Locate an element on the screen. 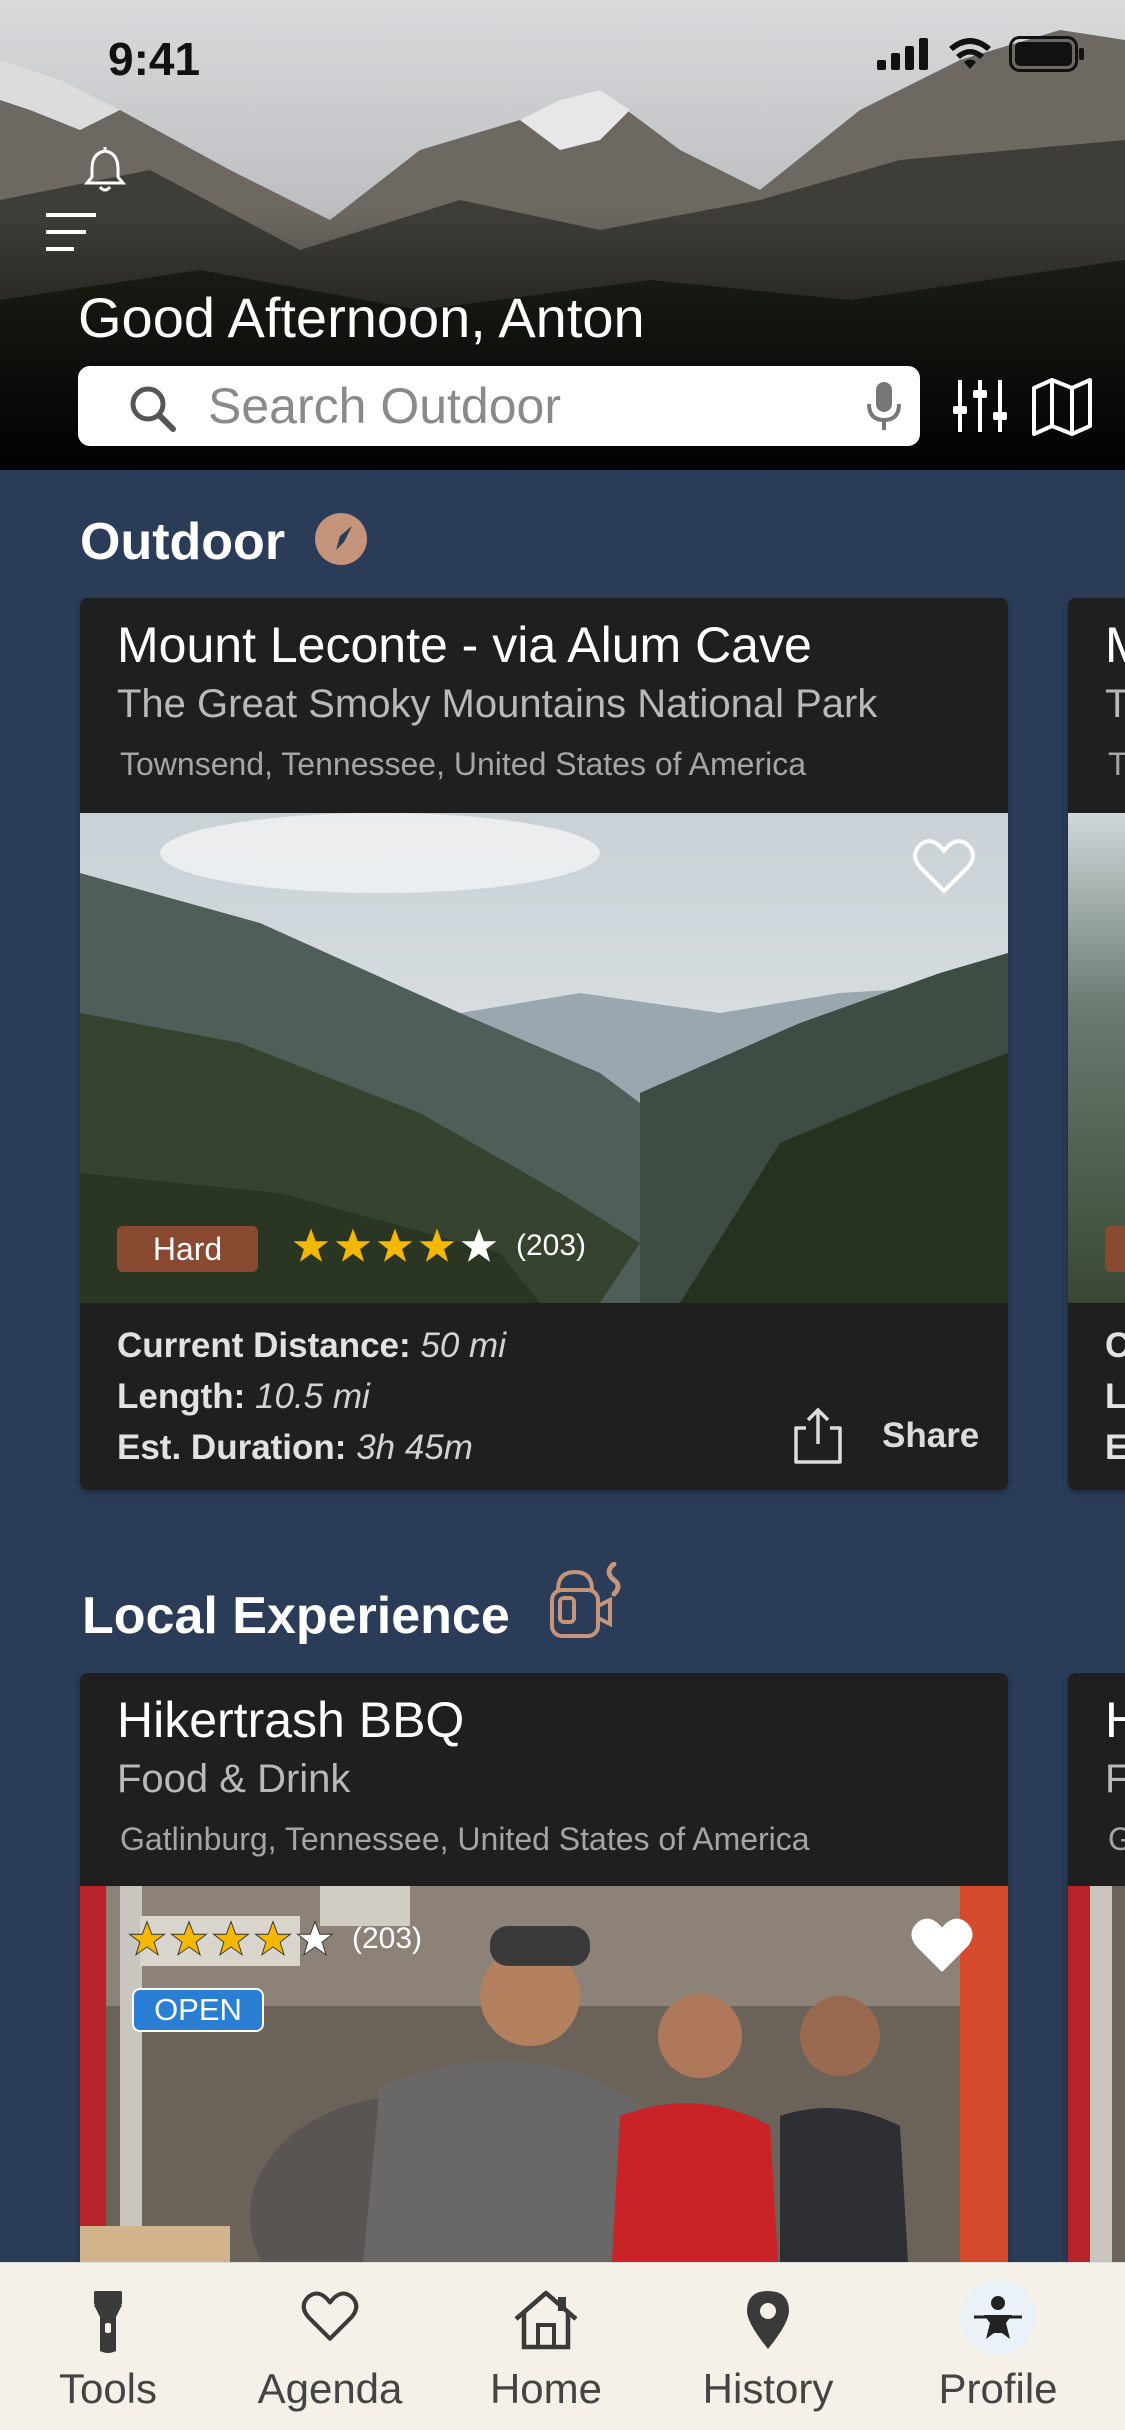  wifi-icon is located at coordinates (970, 53).